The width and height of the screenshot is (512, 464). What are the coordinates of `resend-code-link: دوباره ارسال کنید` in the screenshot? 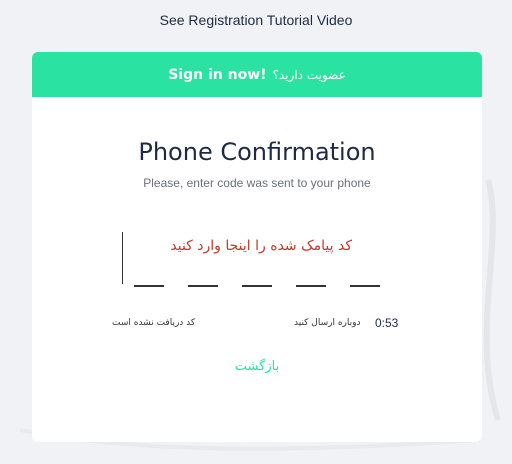 It's located at (327, 323).